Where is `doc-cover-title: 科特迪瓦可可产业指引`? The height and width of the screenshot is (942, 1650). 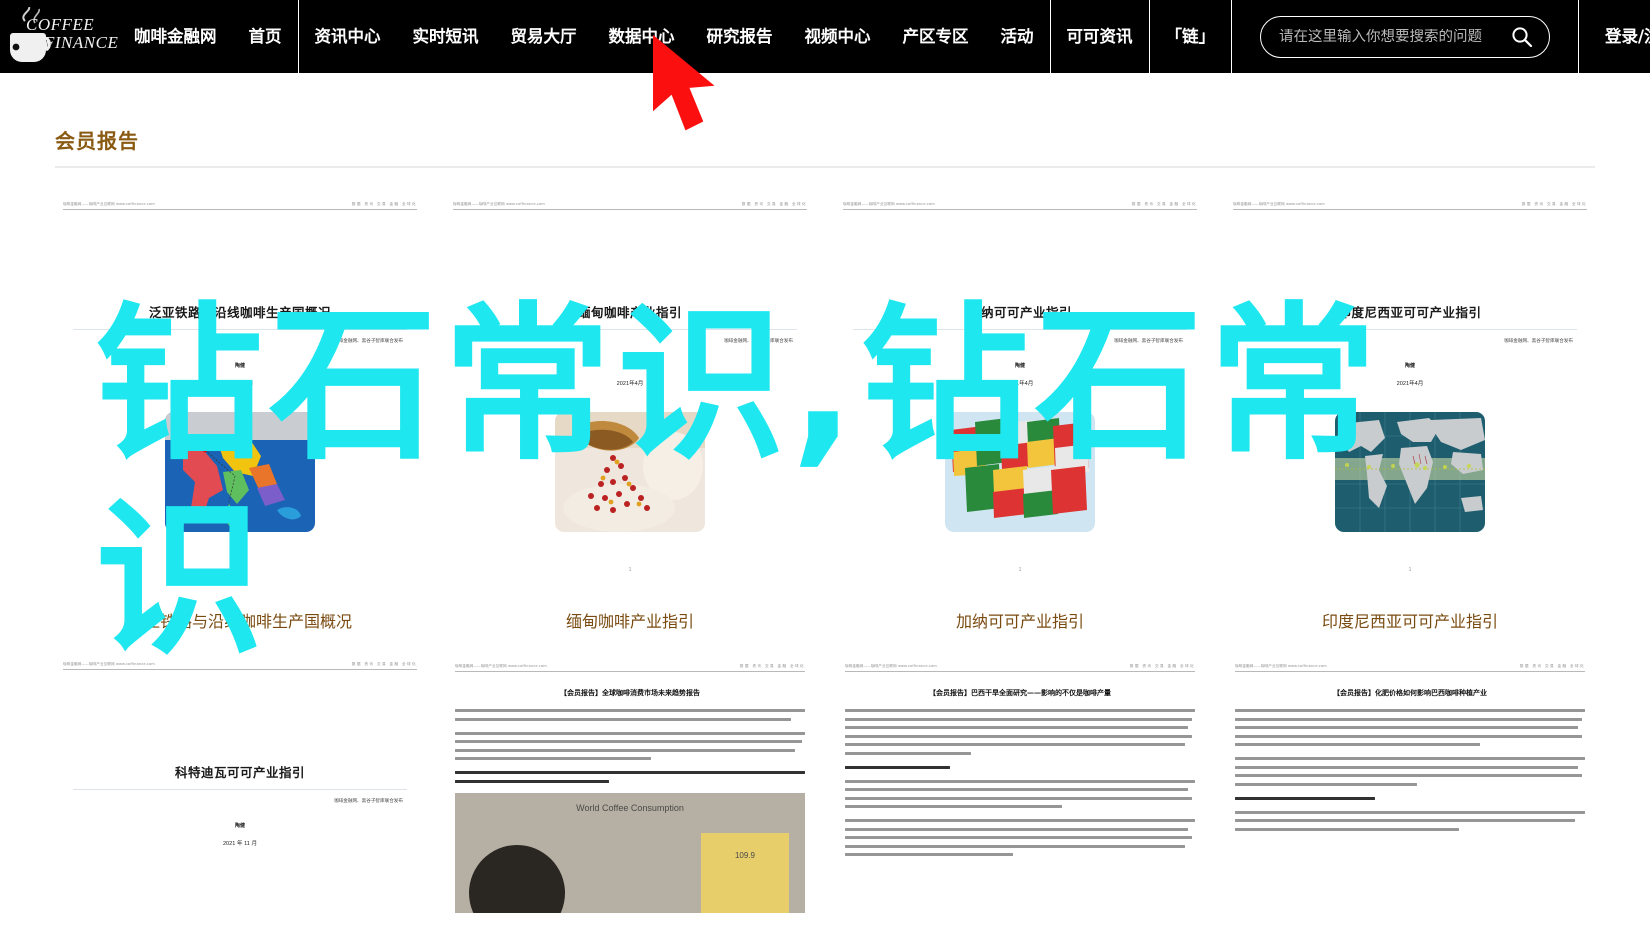 doc-cover-title: 科特迪瓦可可产业指引 is located at coordinates (239, 772).